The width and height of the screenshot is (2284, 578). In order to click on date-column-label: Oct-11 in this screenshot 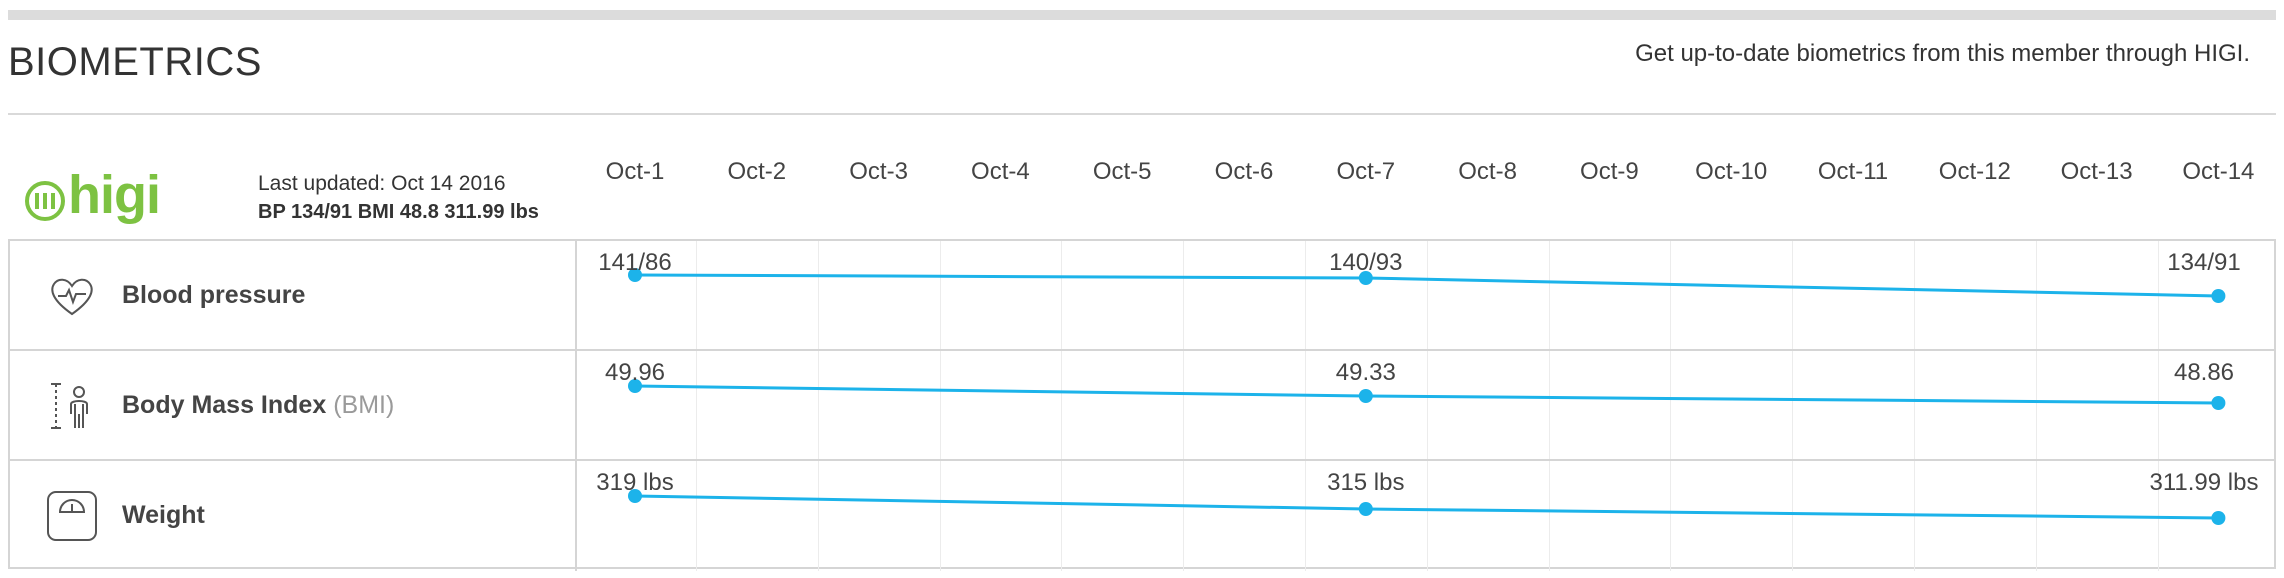, I will do `click(1853, 171)`.